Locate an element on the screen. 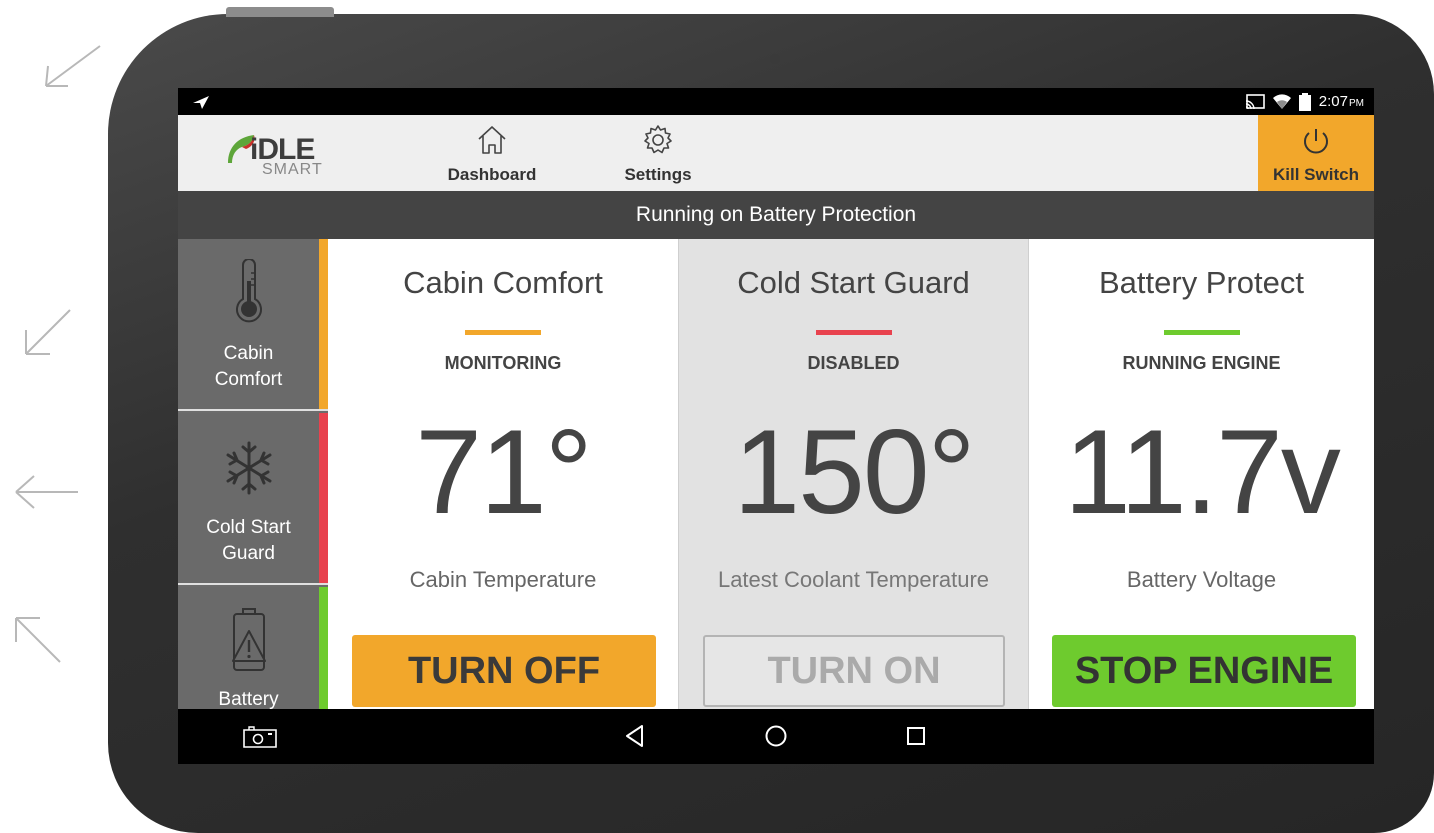  screenshot-icon is located at coordinates (260, 737).